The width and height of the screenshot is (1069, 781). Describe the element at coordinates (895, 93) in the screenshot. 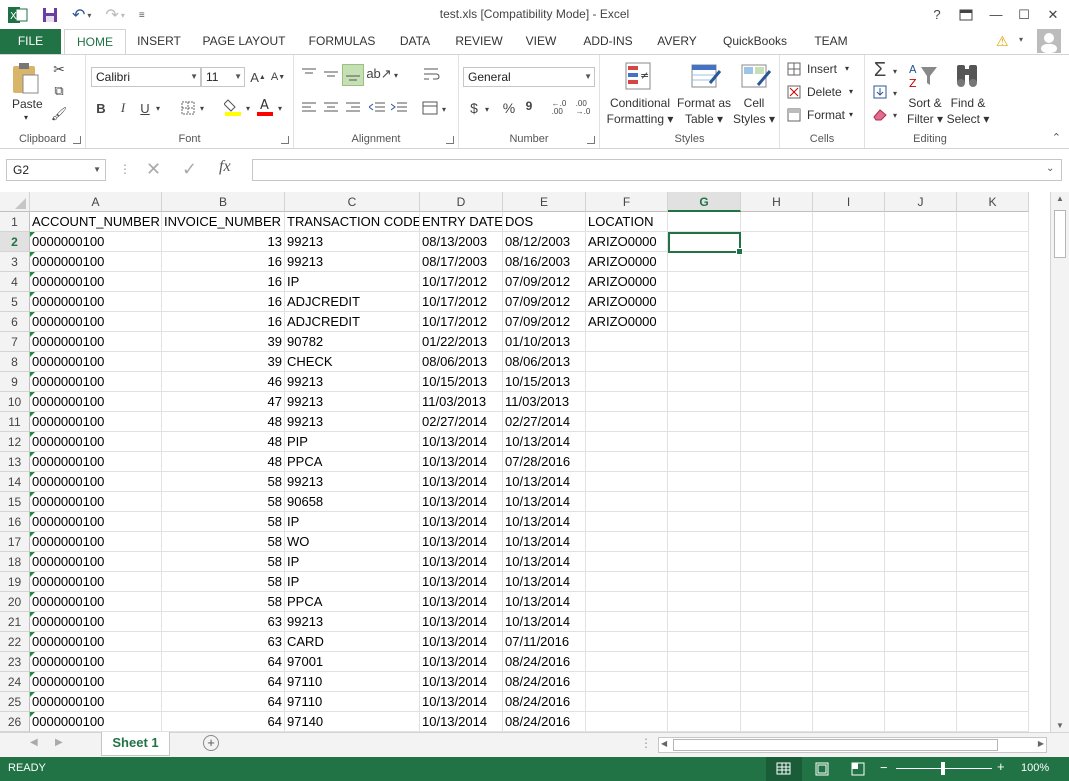

I see `fill-dropdown-icon: ▾` at that location.